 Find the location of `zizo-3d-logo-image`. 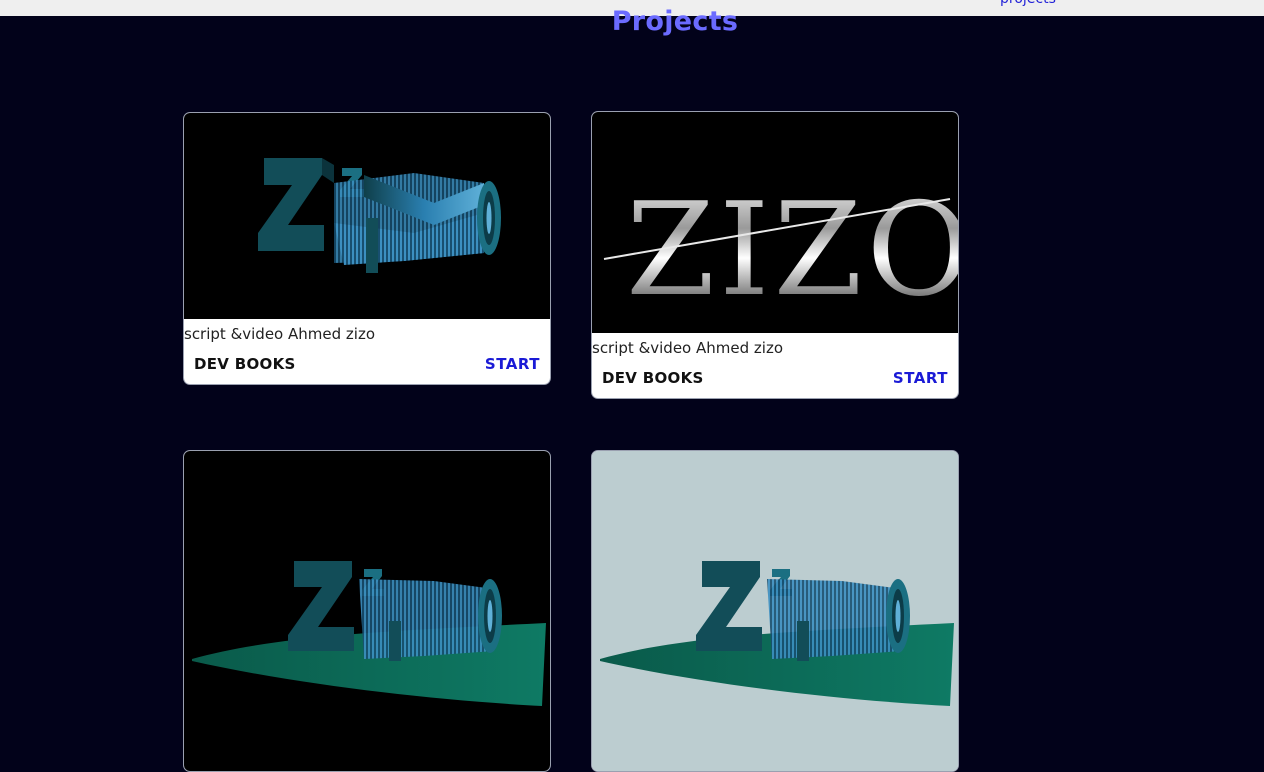

zizo-3d-logo-image is located at coordinates (379, 215).